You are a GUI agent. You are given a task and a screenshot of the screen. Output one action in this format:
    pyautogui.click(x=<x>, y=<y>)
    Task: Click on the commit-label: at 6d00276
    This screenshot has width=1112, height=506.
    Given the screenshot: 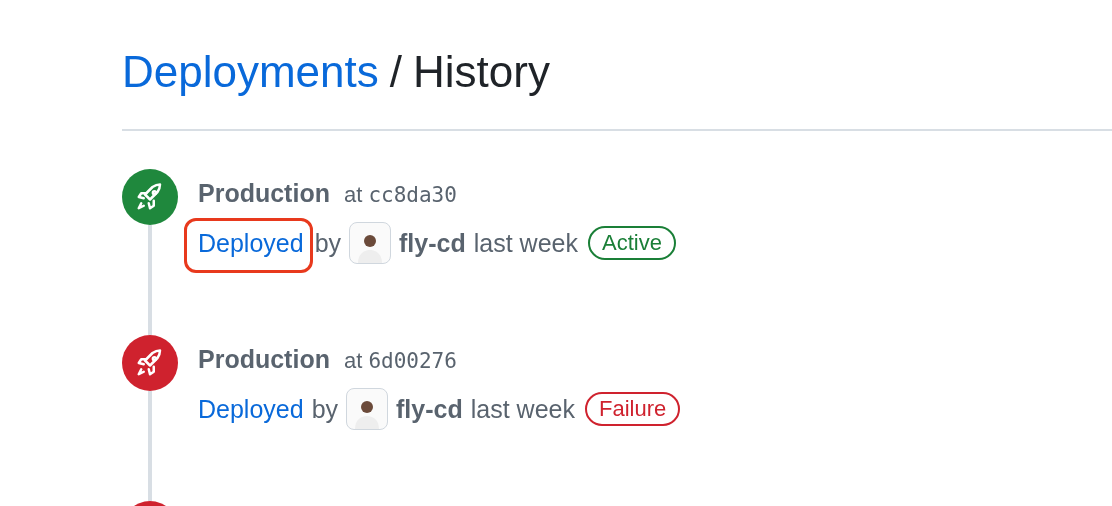 What is the action you would take?
    pyautogui.click(x=400, y=361)
    